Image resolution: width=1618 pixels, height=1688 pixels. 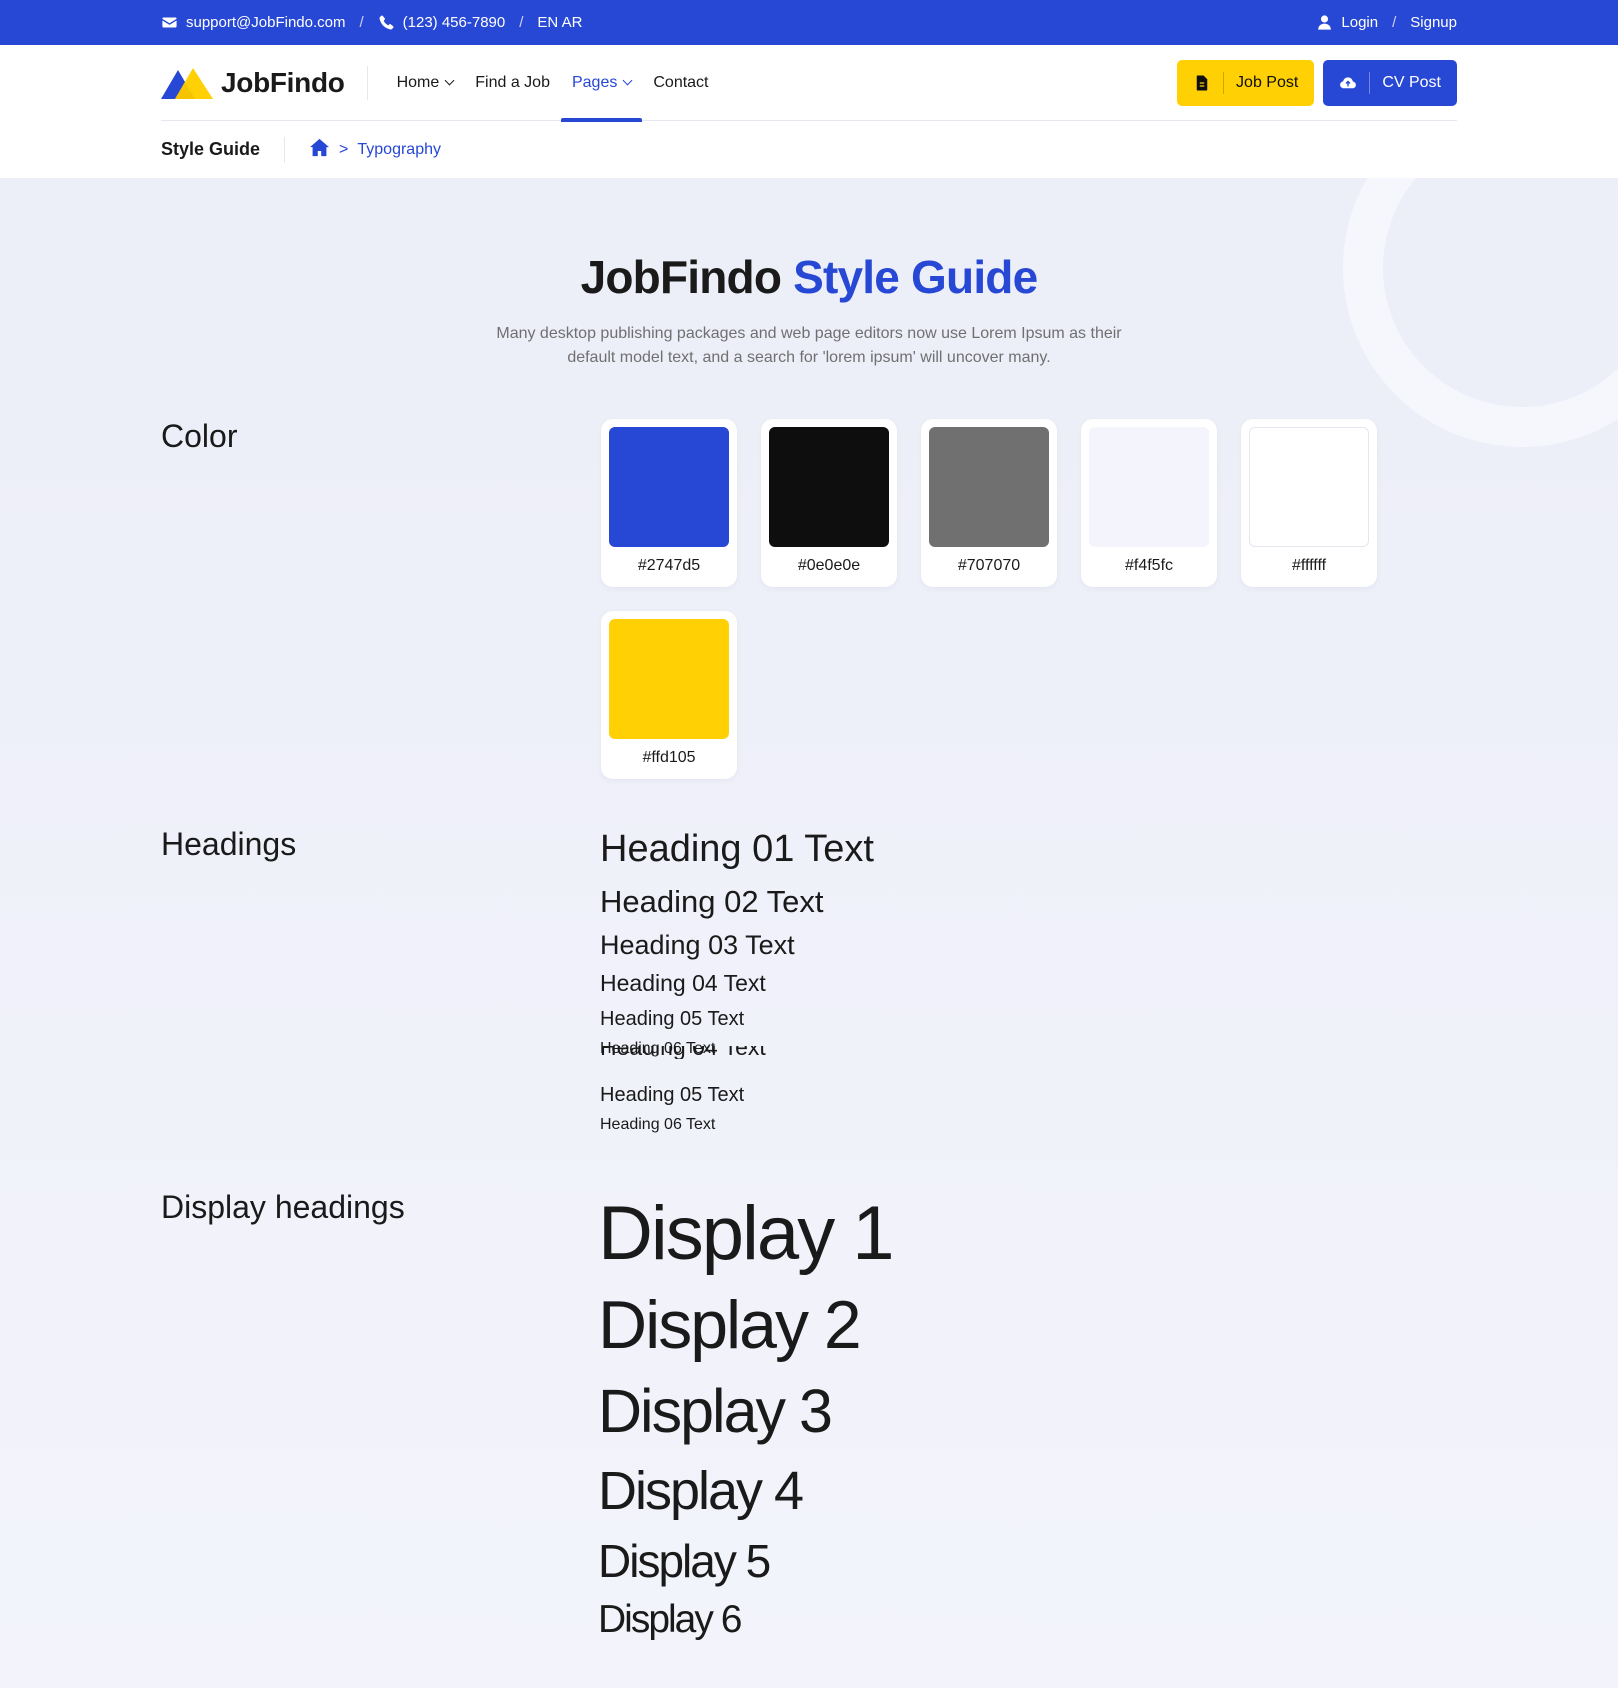 What do you see at coordinates (1209, 82) in the screenshot?
I see `file-icon` at bounding box center [1209, 82].